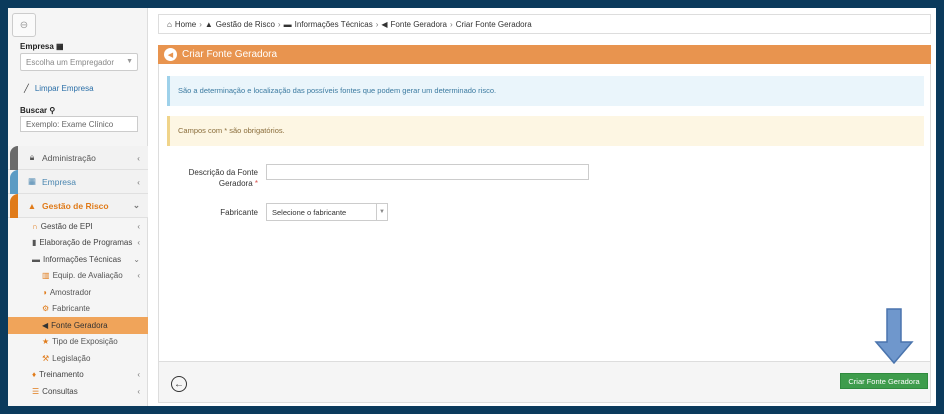 The height and width of the screenshot is (414, 944). What do you see at coordinates (34, 375) in the screenshot?
I see `person-icon: ♦` at bounding box center [34, 375].